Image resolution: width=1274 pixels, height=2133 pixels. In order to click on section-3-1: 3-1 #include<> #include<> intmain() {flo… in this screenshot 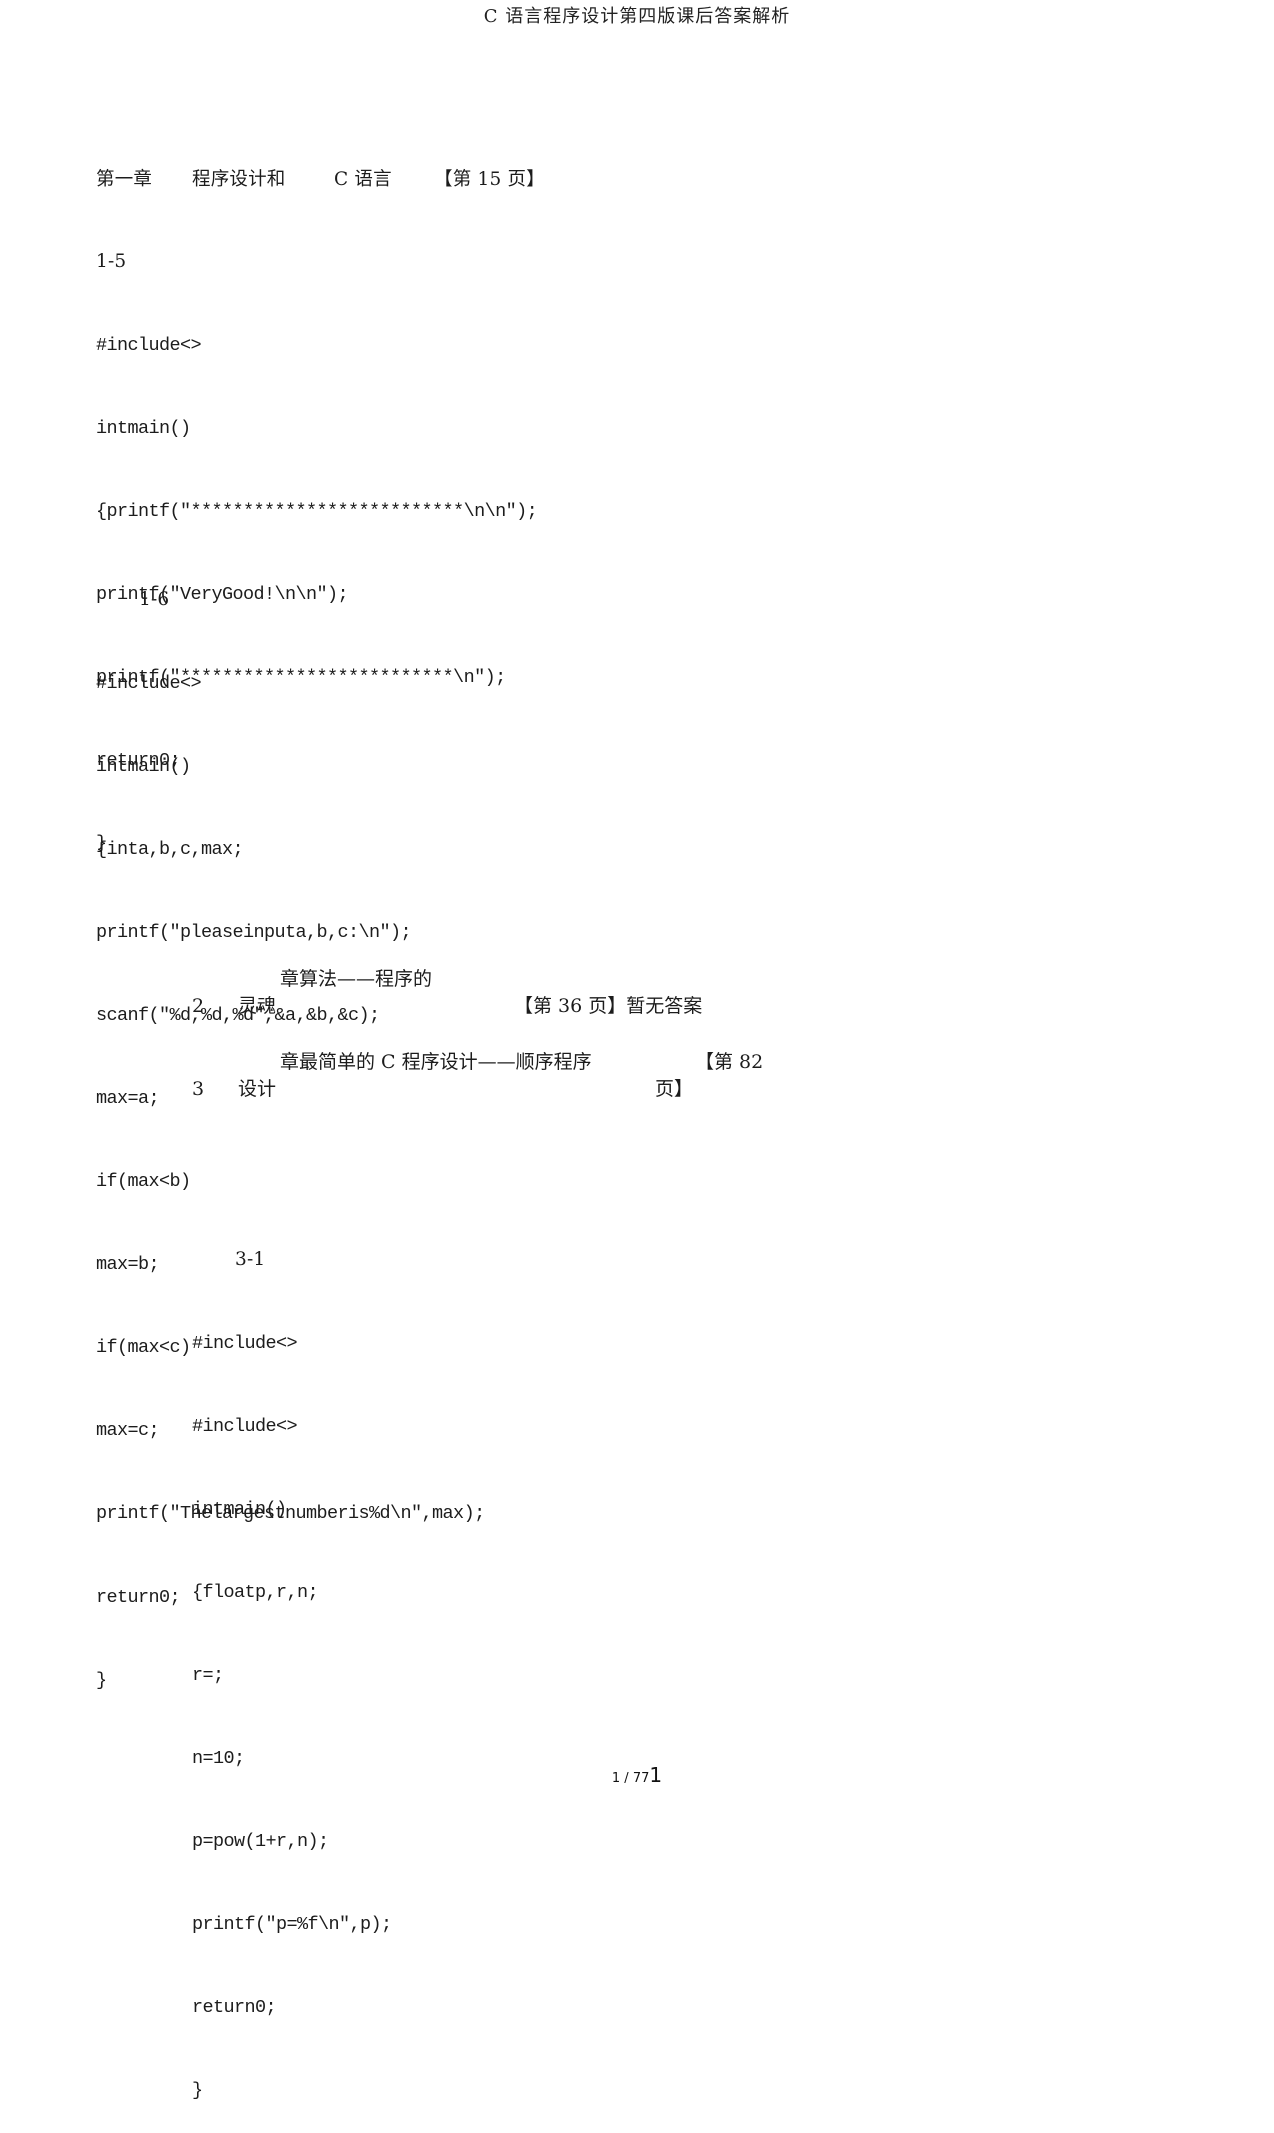, I will do `click(292, 1662)`.